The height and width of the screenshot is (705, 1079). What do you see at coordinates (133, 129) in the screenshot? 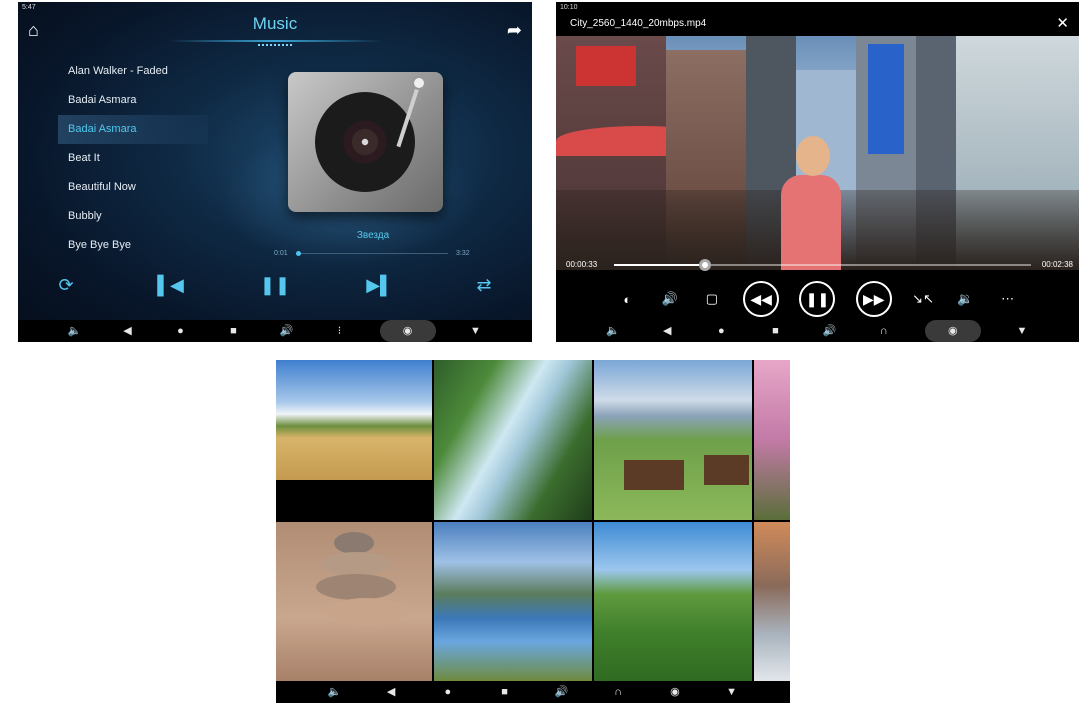
I see `song-item-active: Badai Asmara` at bounding box center [133, 129].